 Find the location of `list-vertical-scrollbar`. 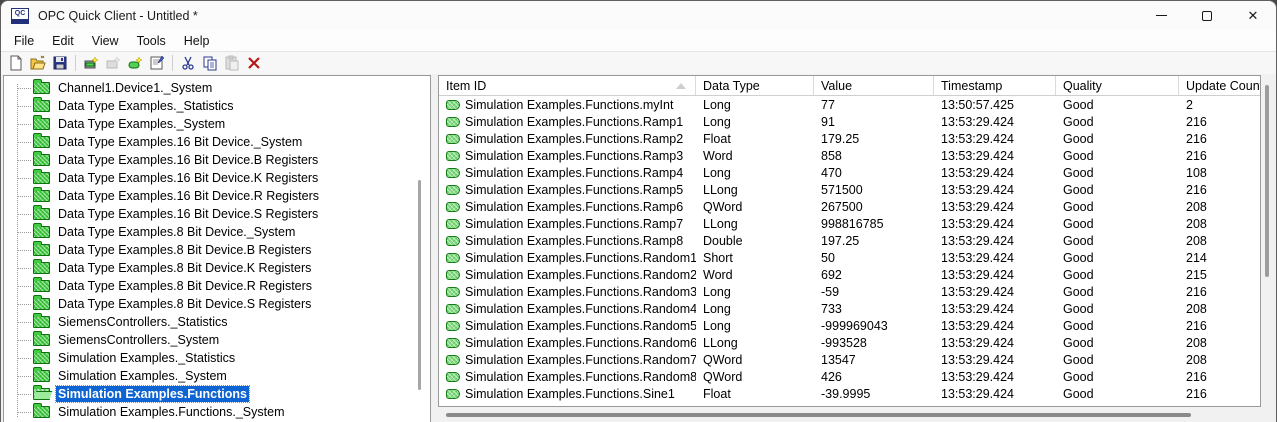

list-vertical-scrollbar is located at coordinates (1267, 181).